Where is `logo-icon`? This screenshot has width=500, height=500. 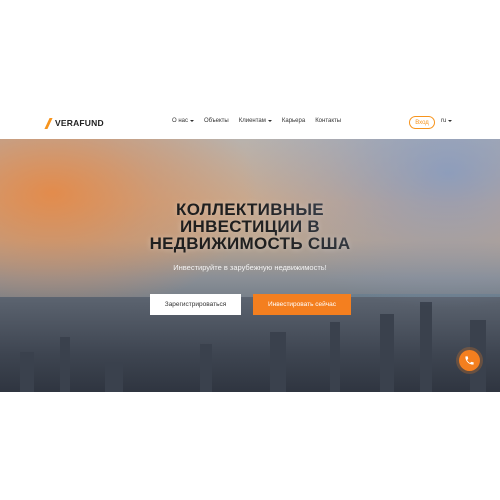
logo-icon is located at coordinates (49, 123).